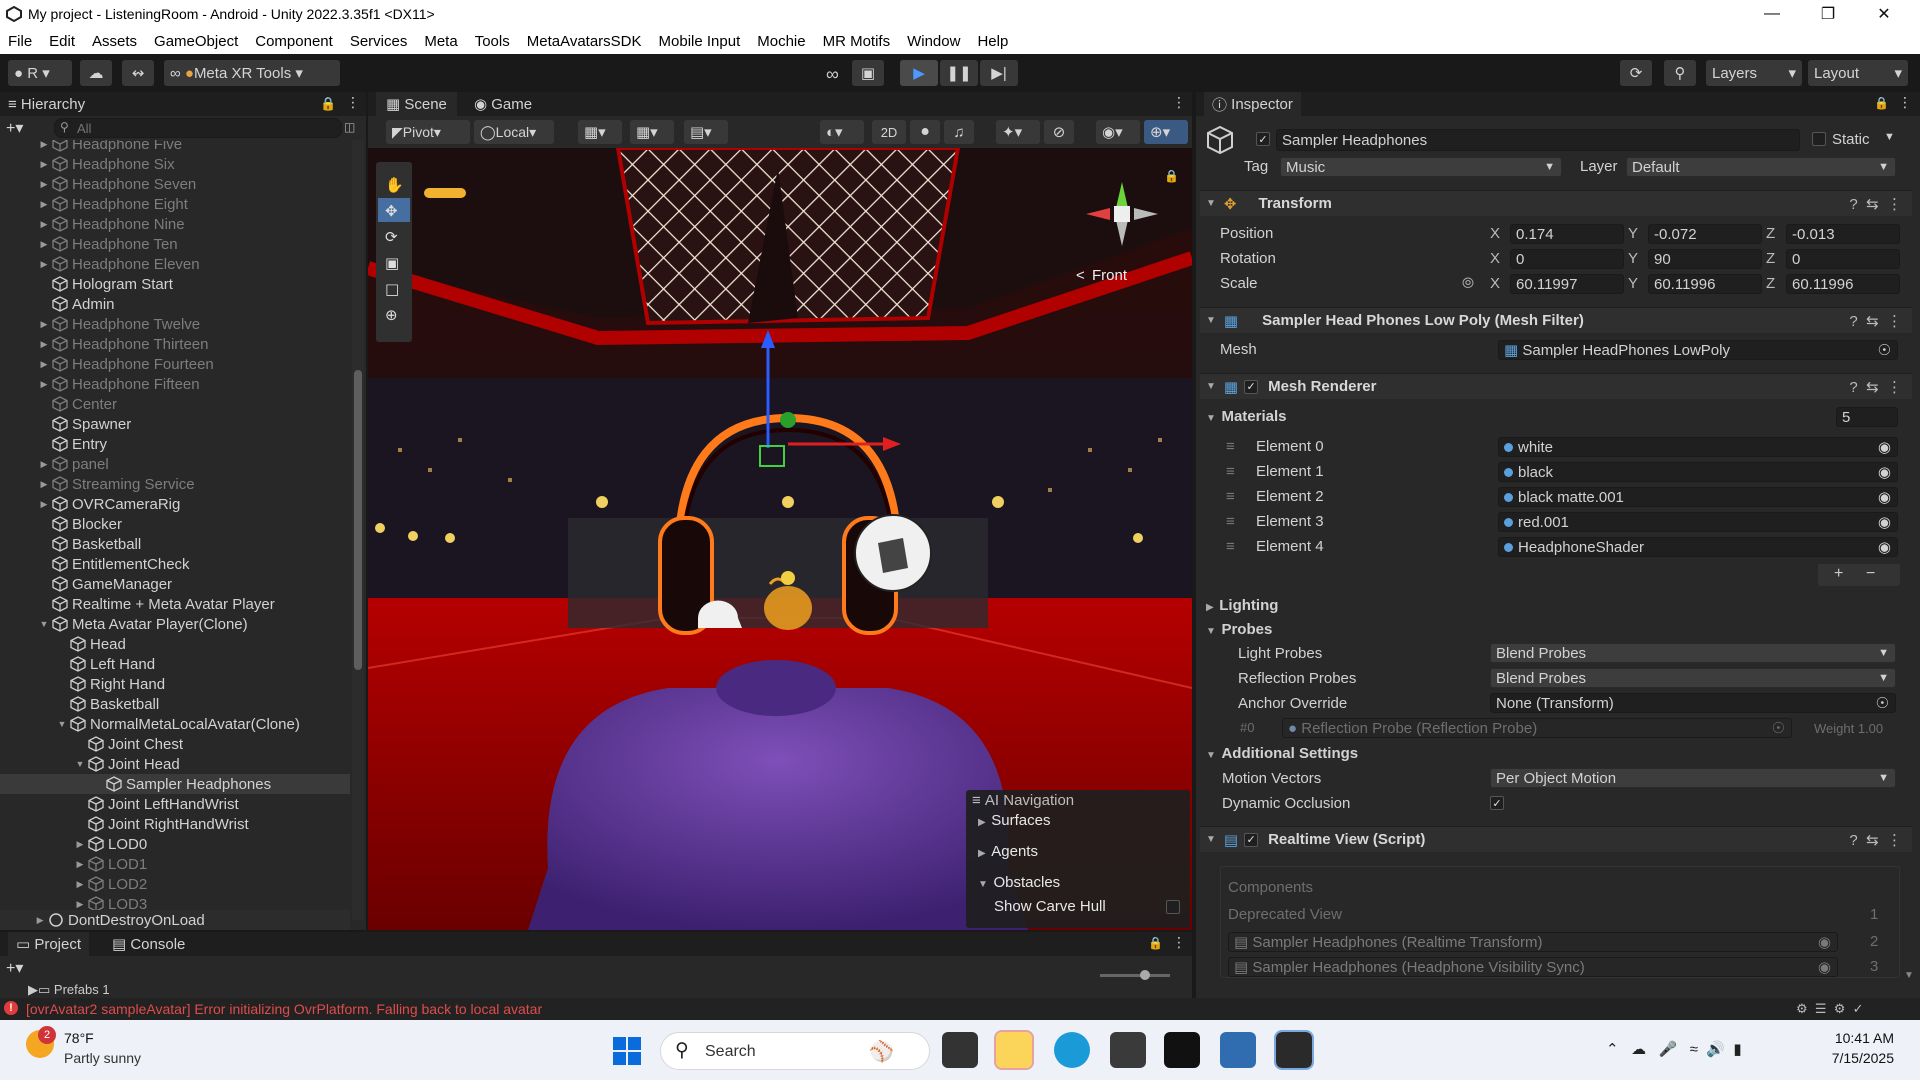  Describe the element at coordinates (1059, 132) in the screenshot. I see `visibility-button: ⊘` at that location.